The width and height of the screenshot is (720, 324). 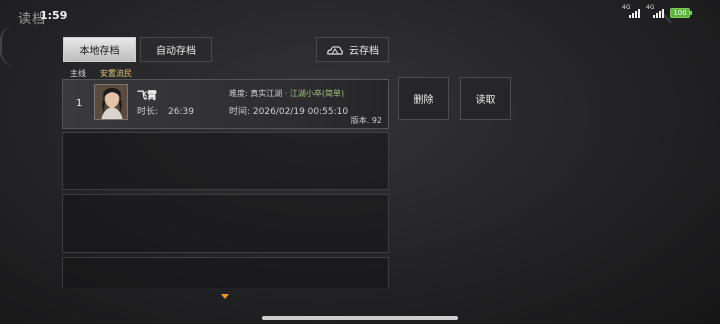 I want to click on status-time: 1:59, so click(x=54, y=15).